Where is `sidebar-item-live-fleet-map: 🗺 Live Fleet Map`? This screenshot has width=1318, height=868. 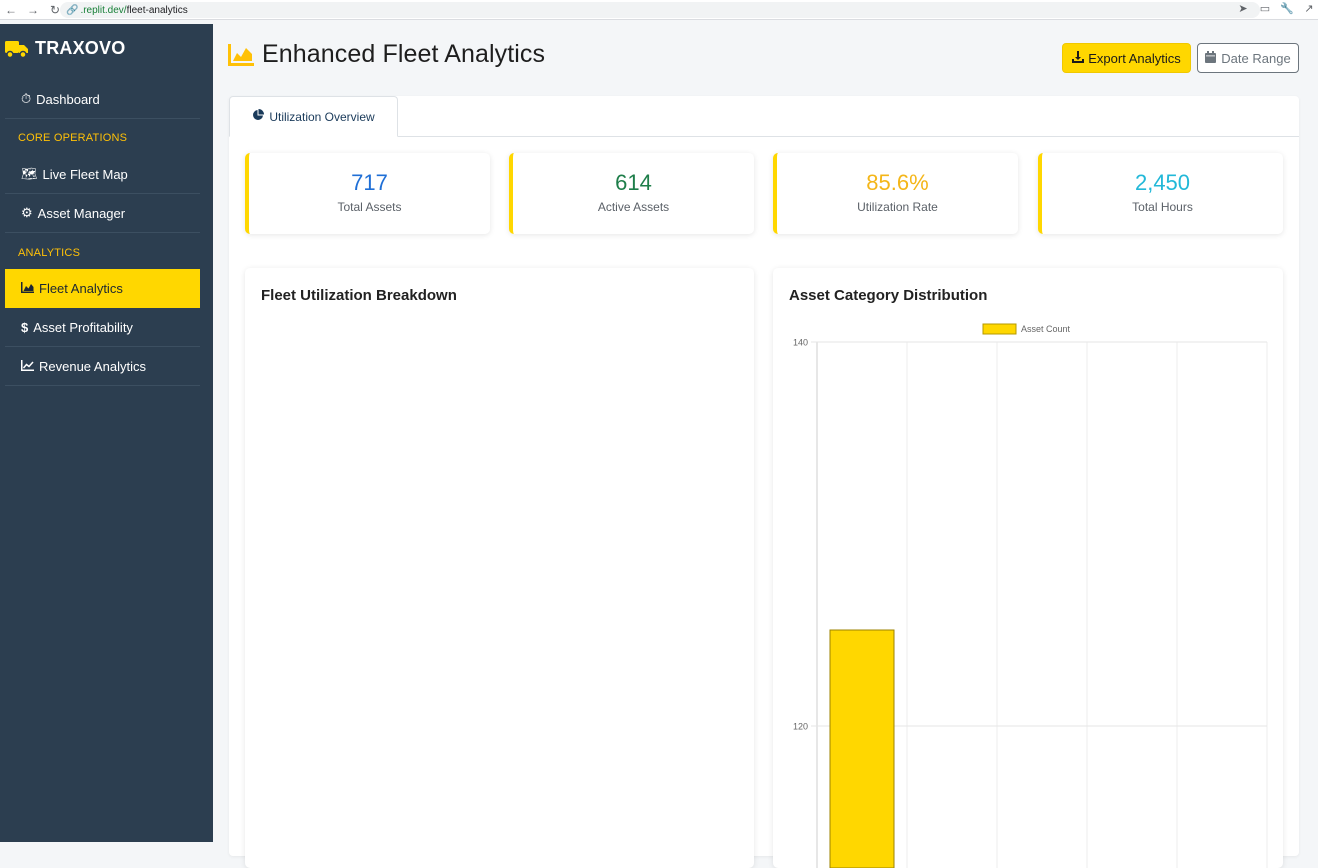
sidebar-item-live-fleet-map: 🗺 Live Fleet Map is located at coordinates (102, 174).